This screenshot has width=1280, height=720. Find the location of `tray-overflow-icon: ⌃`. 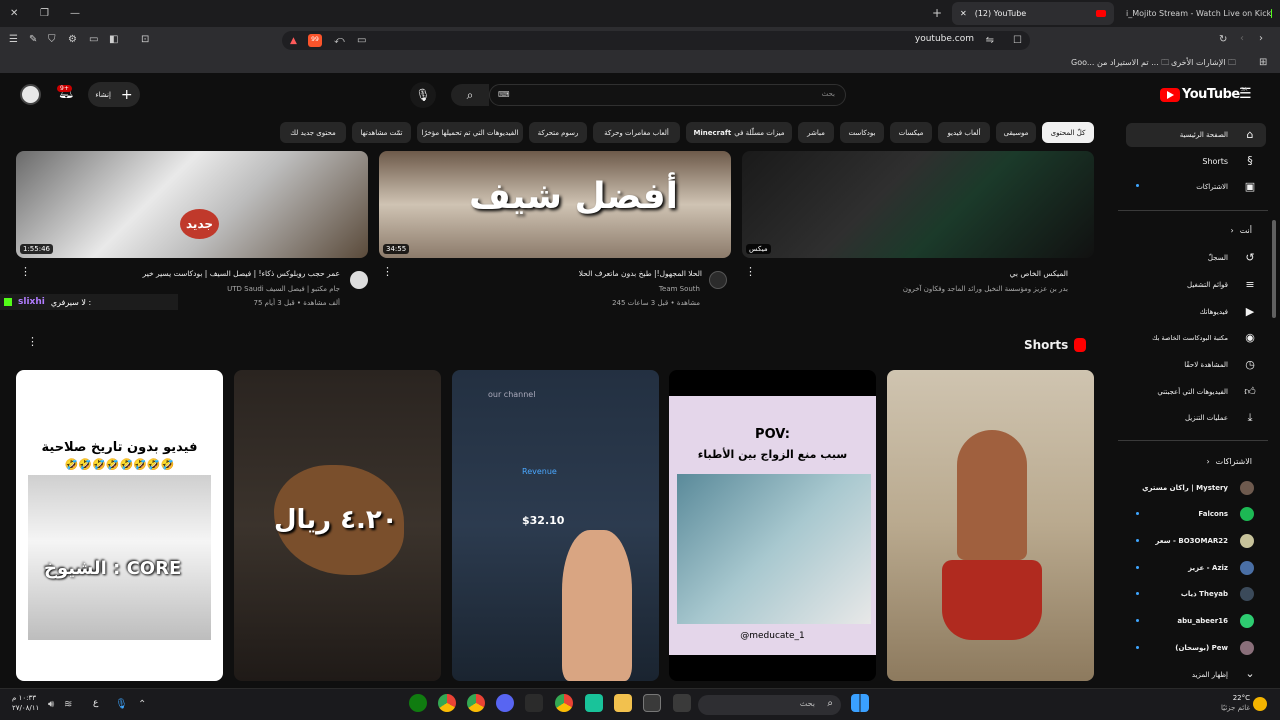

tray-overflow-icon: ⌃ is located at coordinates (142, 705).